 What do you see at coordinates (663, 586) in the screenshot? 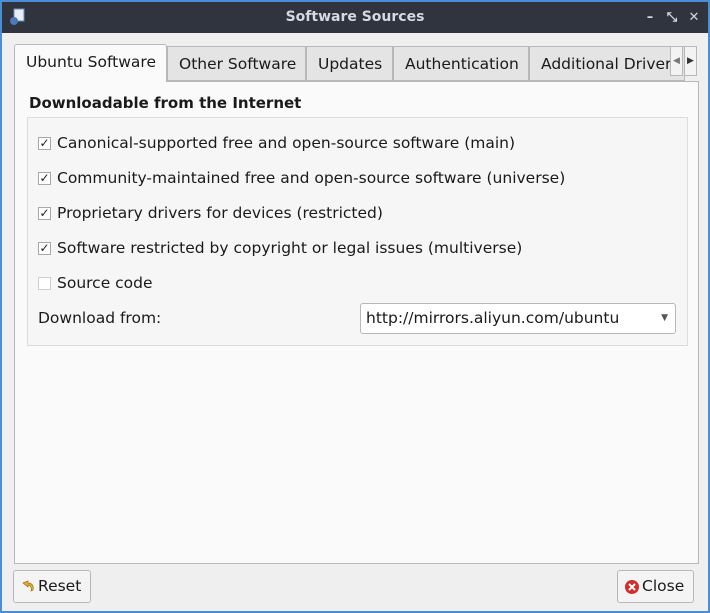
I see `close-label: Close` at bounding box center [663, 586].